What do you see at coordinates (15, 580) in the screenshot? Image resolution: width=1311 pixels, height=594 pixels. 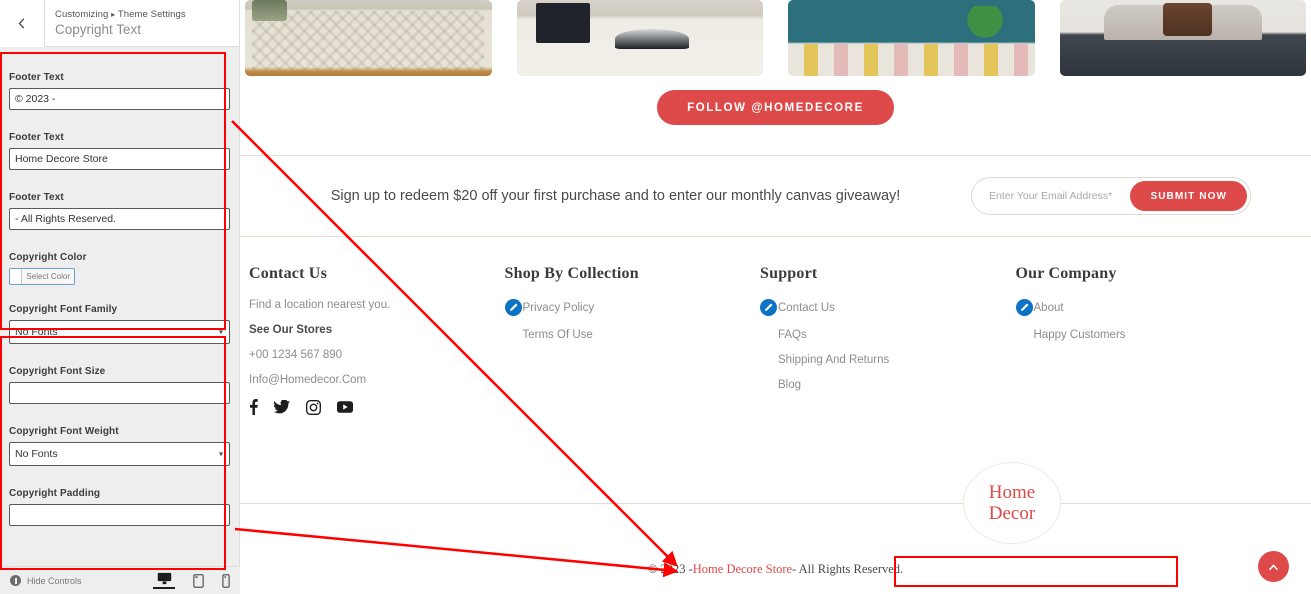 I see `hide-controls-icon` at bounding box center [15, 580].